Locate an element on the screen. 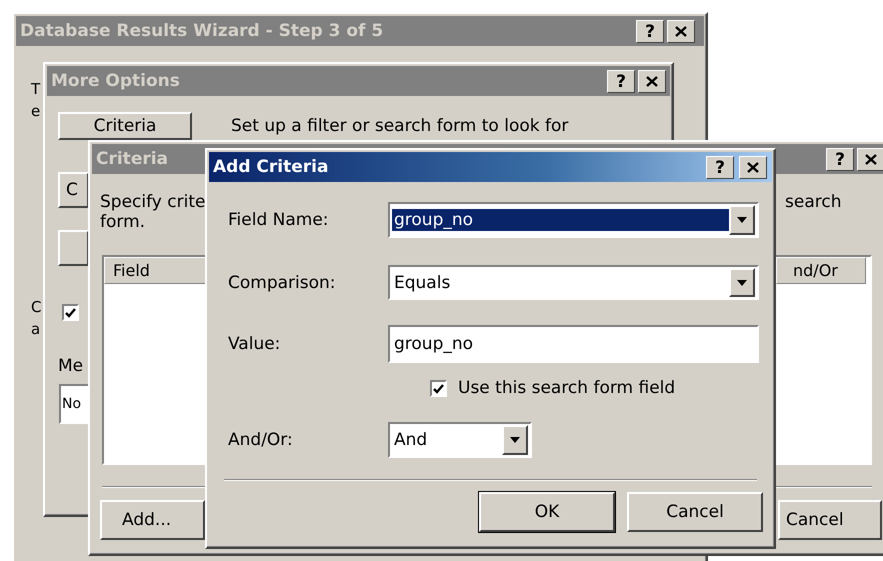  dropdown: group_no is located at coordinates (573, 220).